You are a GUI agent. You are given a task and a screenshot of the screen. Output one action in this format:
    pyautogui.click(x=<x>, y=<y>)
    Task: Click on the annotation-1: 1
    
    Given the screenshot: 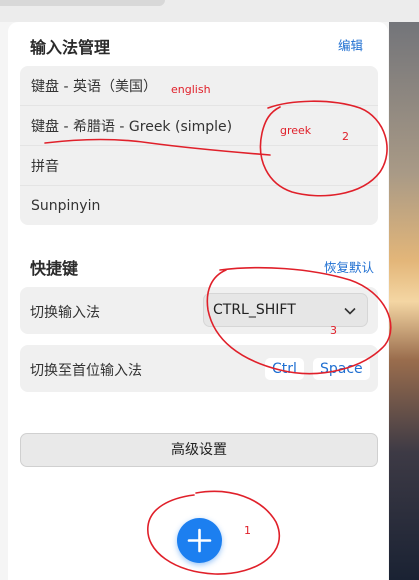 What is the action you would take?
    pyautogui.click(x=247, y=530)
    